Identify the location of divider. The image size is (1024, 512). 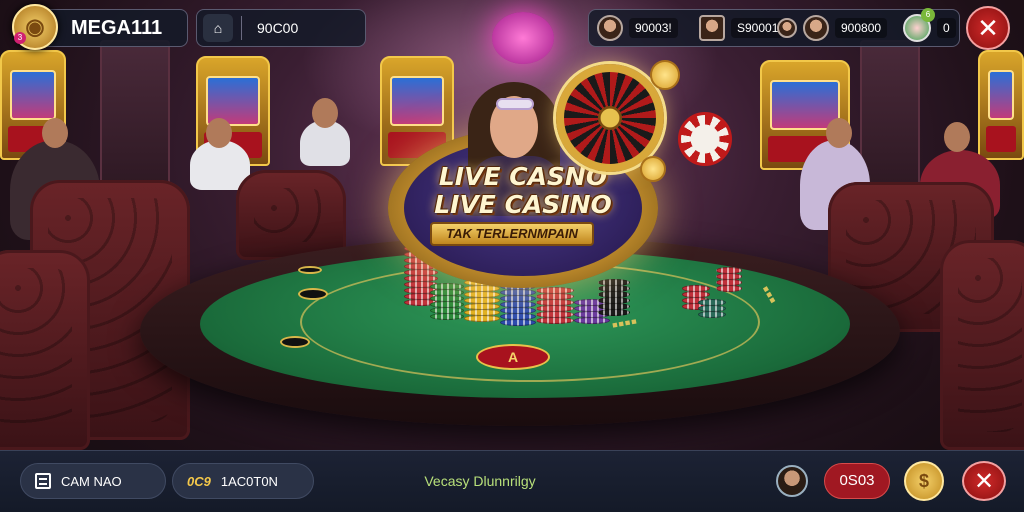
(241, 28).